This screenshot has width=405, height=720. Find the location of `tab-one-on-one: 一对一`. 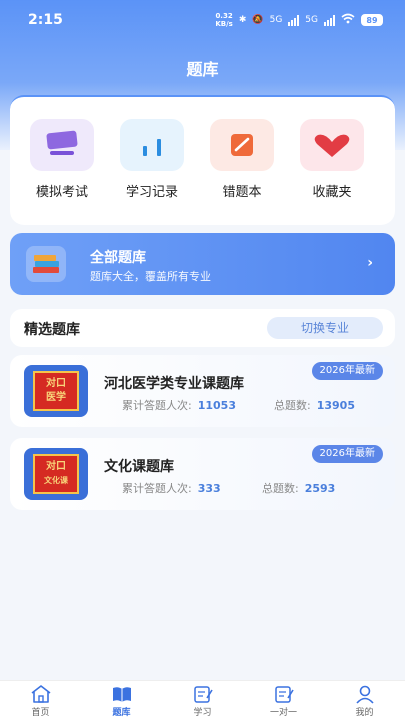

tab-one-on-one: 一对一 is located at coordinates (283, 700).